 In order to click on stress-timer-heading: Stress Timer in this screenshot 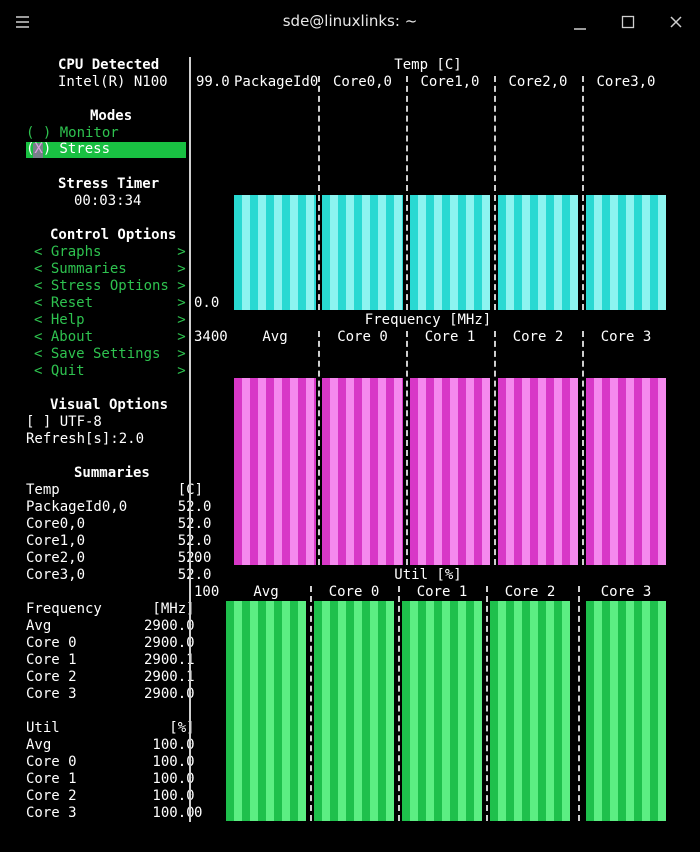, I will do `click(109, 184)`.